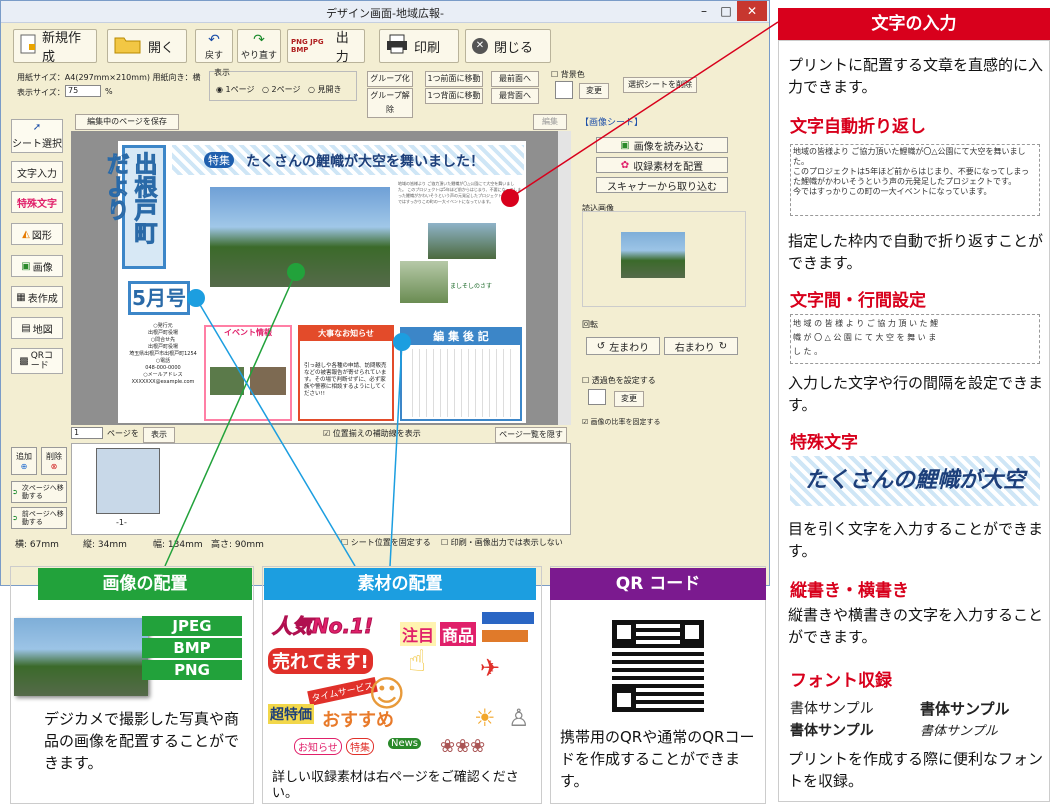 The height and width of the screenshot is (809, 1055). I want to click on tooth-icon: ♙, so click(519, 718).